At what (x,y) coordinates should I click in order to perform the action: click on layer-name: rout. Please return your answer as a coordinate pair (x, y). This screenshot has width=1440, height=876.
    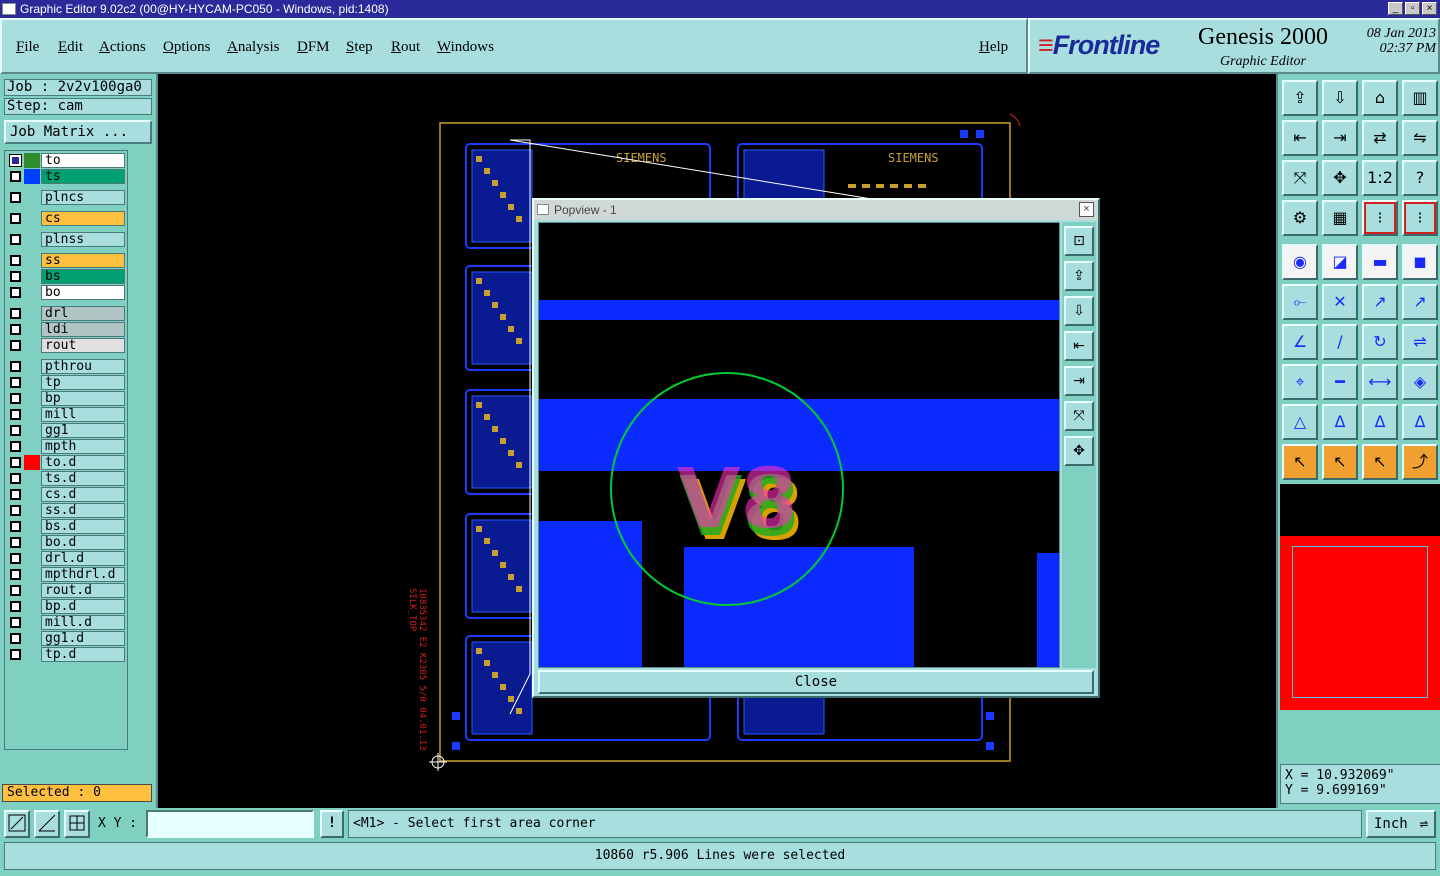
    Looking at the image, I should click on (83, 345).